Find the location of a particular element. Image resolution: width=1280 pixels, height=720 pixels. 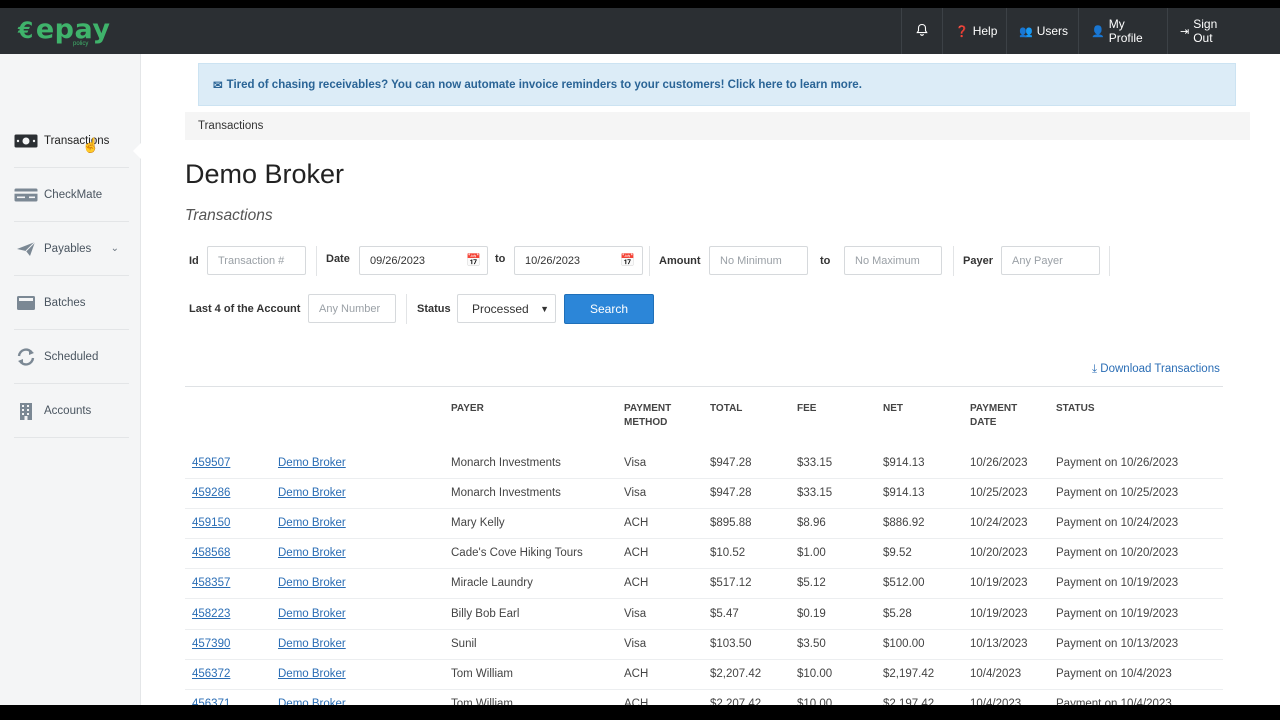

users-icon: 👥 is located at coordinates (1026, 31).